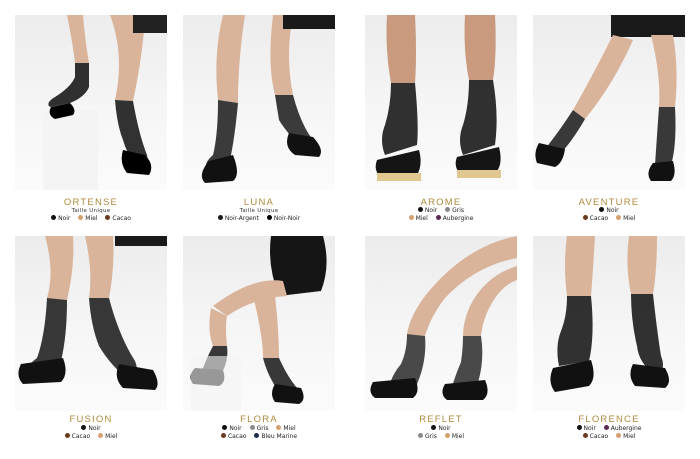 Image resolution: width=700 pixels, height=459 pixels. I want to click on color-options: Noir Gris Miel Cacao Bleu Marine, so click(259, 433).